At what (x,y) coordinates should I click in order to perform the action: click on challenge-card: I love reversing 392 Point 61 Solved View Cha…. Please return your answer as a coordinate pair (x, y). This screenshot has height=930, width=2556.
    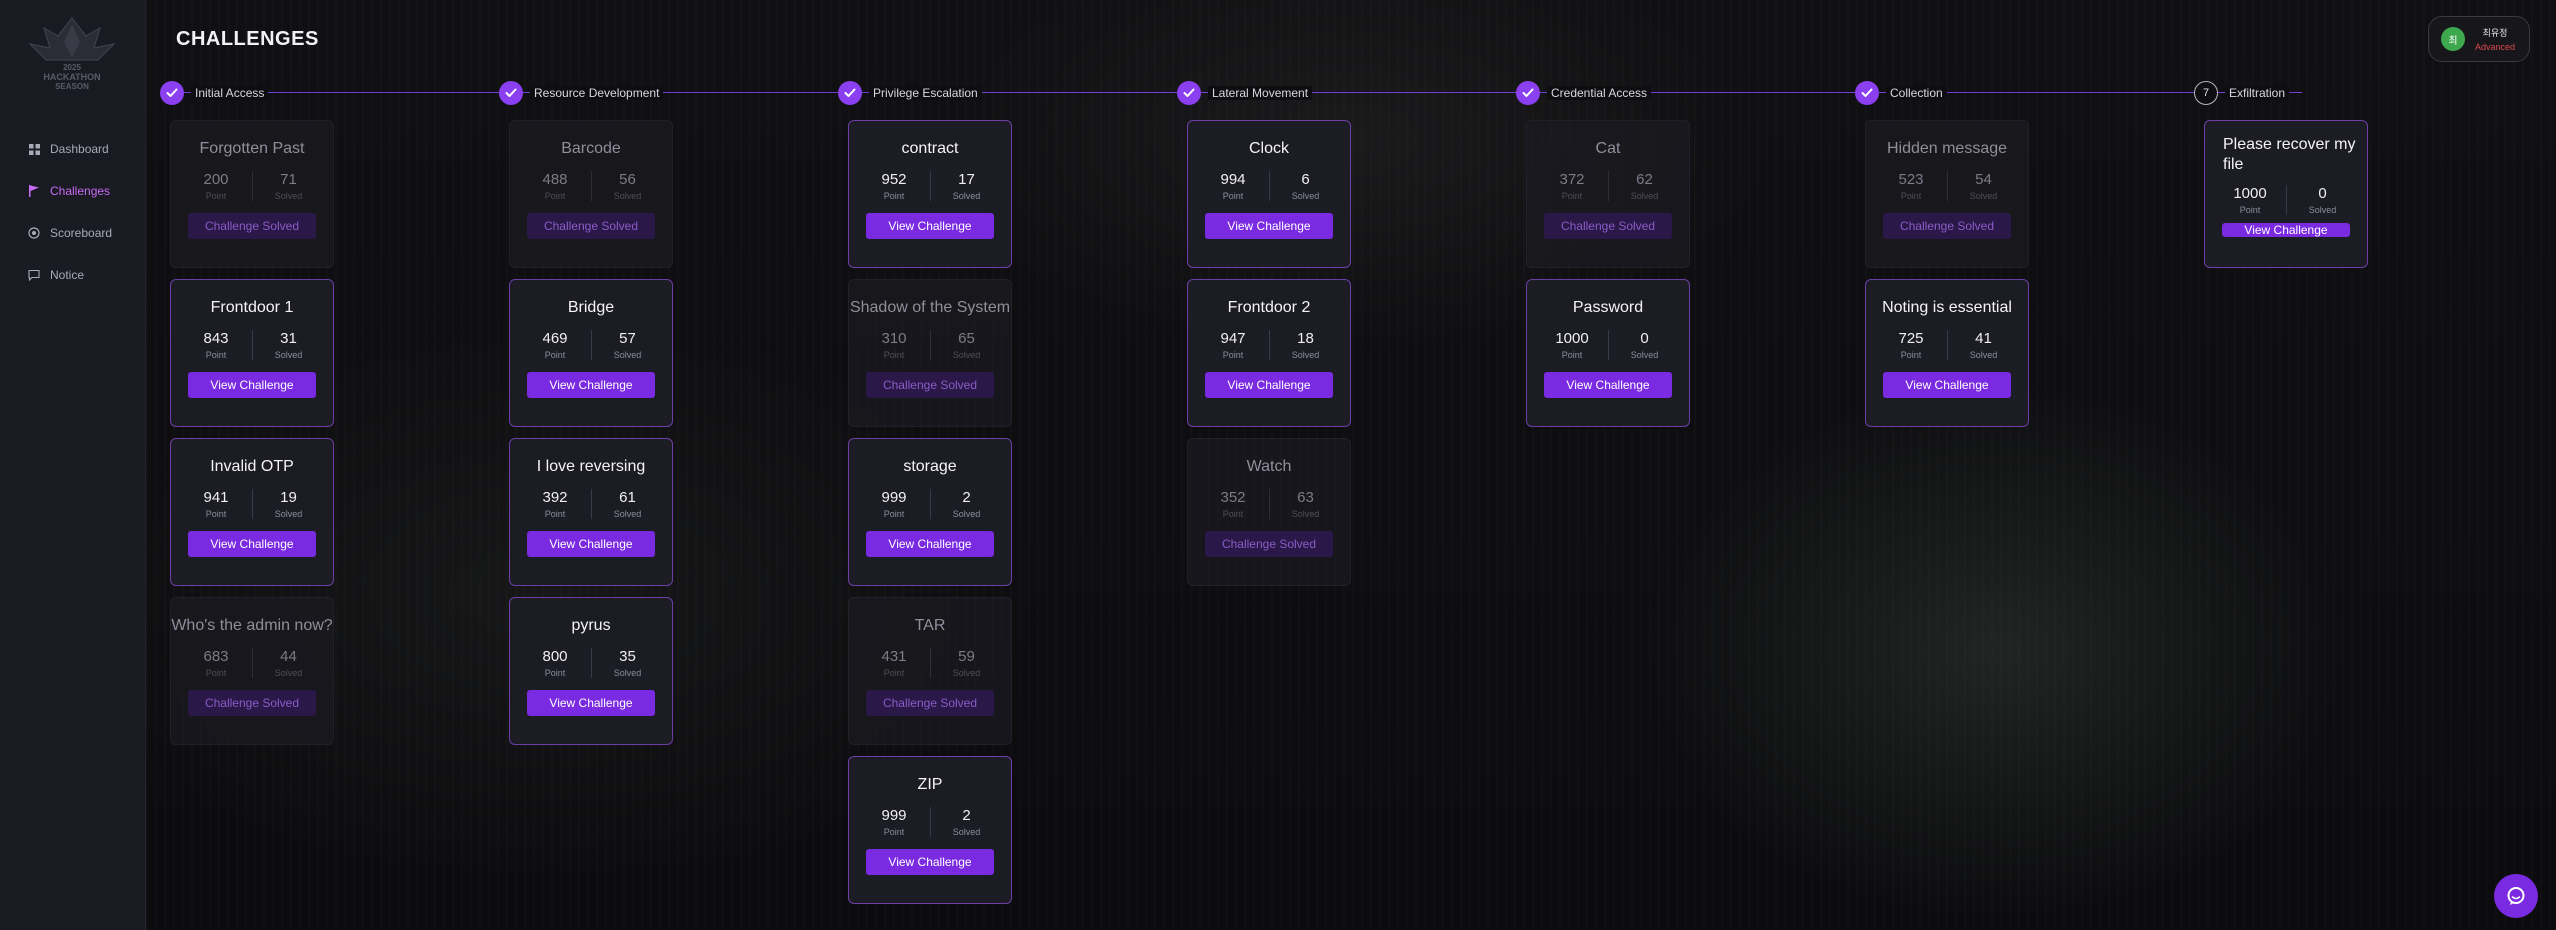
    Looking at the image, I should click on (591, 512).